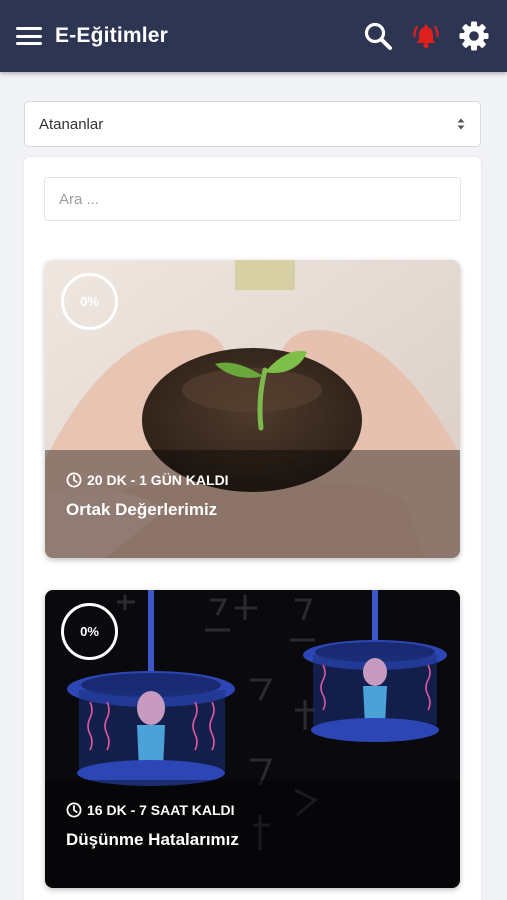 The height and width of the screenshot is (900, 507). Describe the element at coordinates (152, 839) in the screenshot. I see `course-title: Düşünme Hatalarımız` at that location.